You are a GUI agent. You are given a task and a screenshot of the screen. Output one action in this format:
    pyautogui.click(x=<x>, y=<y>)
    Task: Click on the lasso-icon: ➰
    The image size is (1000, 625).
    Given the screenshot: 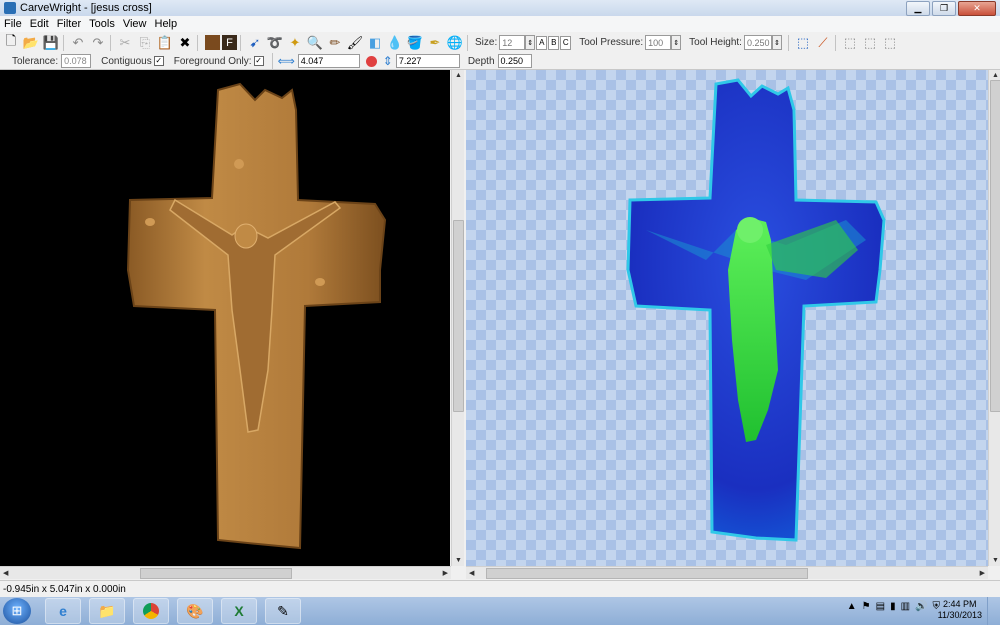 What is the action you would take?
    pyautogui.click(x=275, y=43)
    